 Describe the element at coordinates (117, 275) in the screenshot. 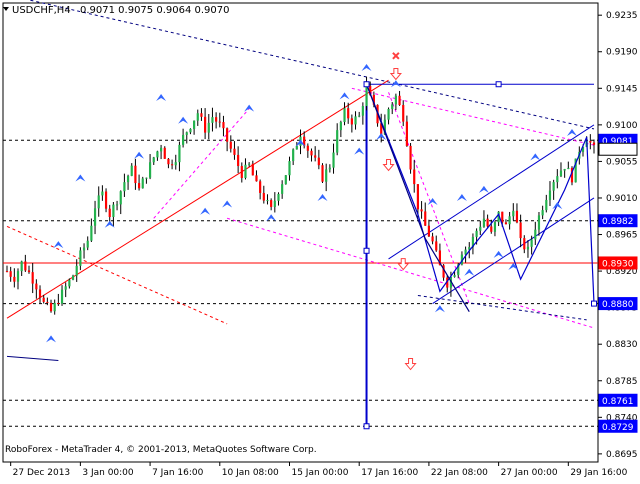

I see `trendline-red-dotted` at that location.